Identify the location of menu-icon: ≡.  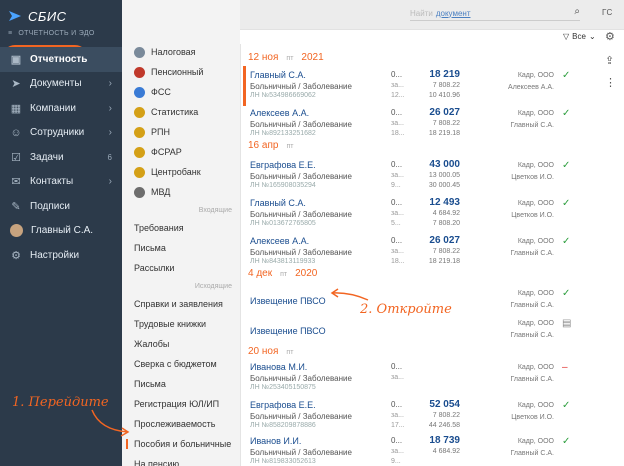
(10, 33).